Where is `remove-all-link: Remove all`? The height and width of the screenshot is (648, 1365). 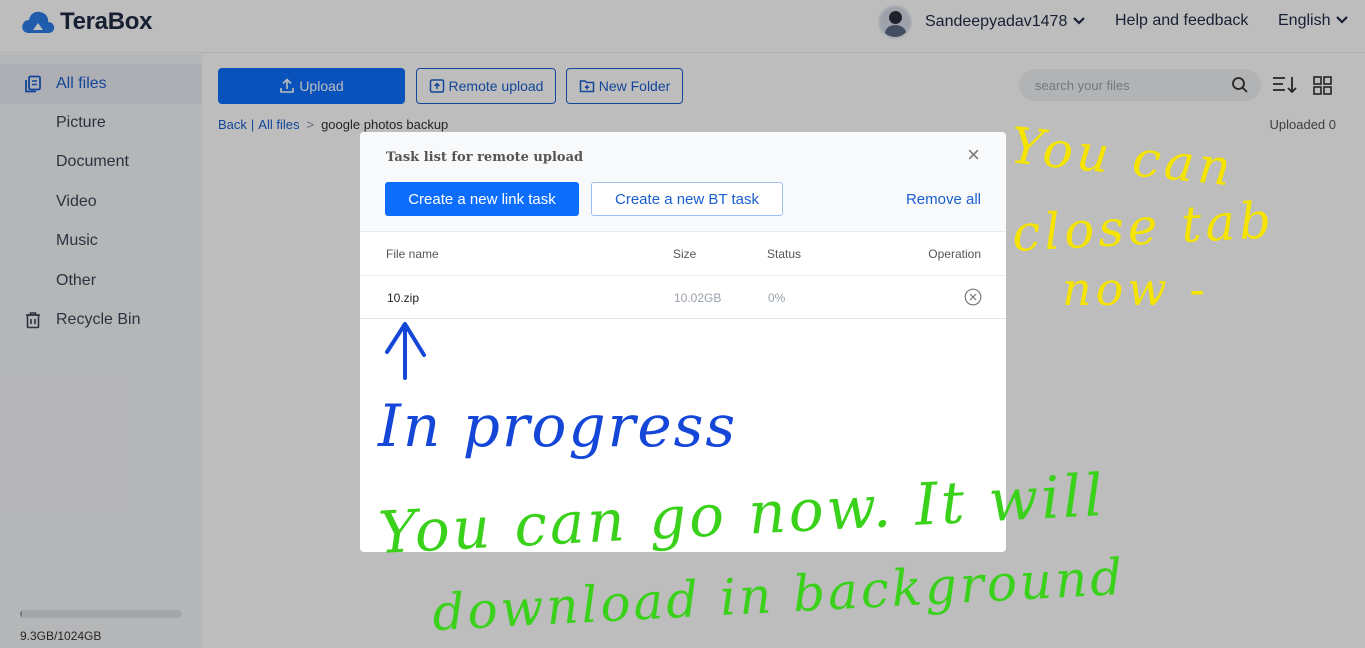 remove-all-link: Remove all is located at coordinates (943, 199).